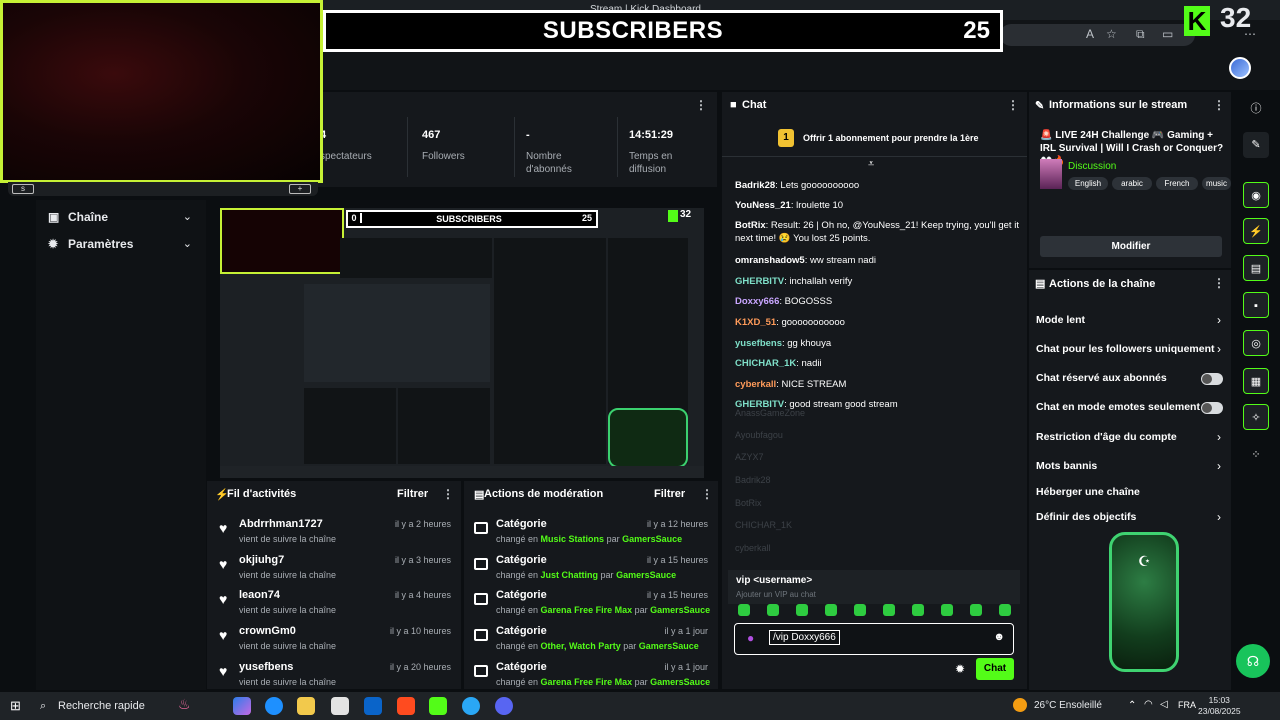  I want to click on moderation-category: Other, Watch Party, so click(581, 646).